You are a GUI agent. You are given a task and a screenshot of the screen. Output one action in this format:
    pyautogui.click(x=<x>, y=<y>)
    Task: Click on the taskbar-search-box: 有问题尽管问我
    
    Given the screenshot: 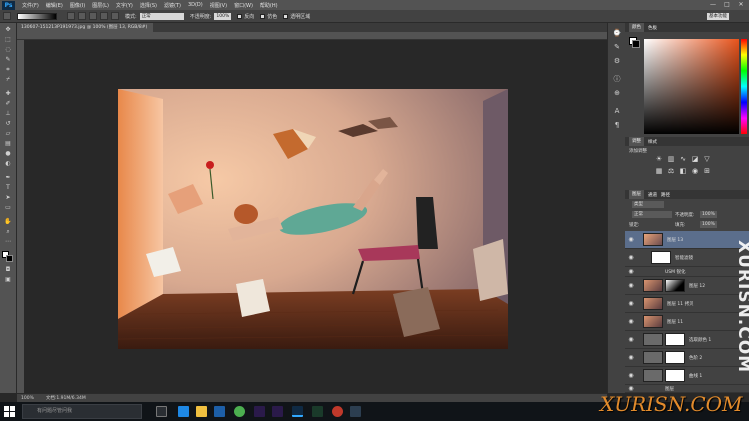 What is the action you would take?
    pyautogui.click(x=82, y=411)
    